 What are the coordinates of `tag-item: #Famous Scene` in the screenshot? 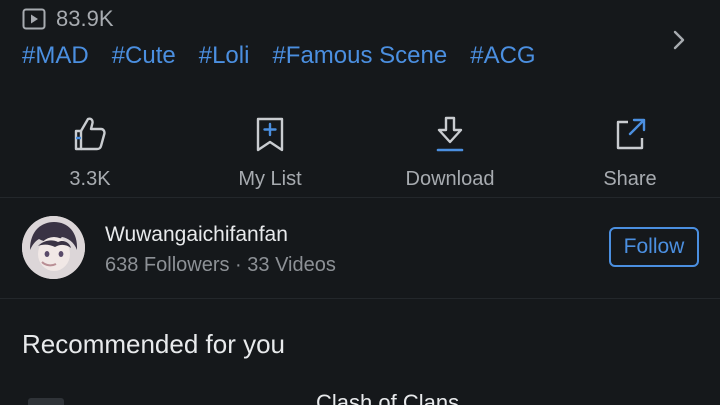 It's located at (359, 56).